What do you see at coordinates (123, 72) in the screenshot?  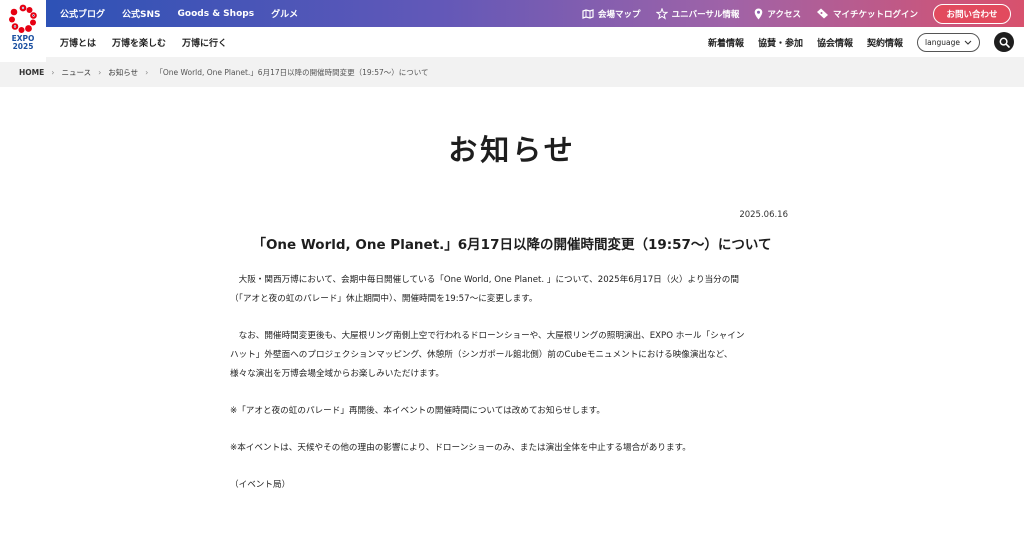 I see `breadcrumb-notice: お知らせ` at bounding box center [123, 72].